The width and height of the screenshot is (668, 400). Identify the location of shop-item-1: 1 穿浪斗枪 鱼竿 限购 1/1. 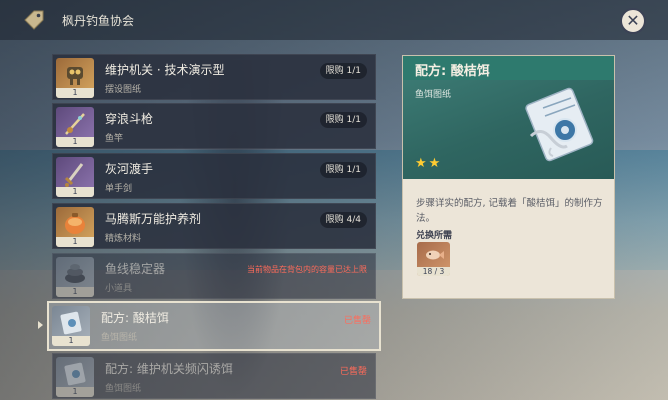
(214, 126).